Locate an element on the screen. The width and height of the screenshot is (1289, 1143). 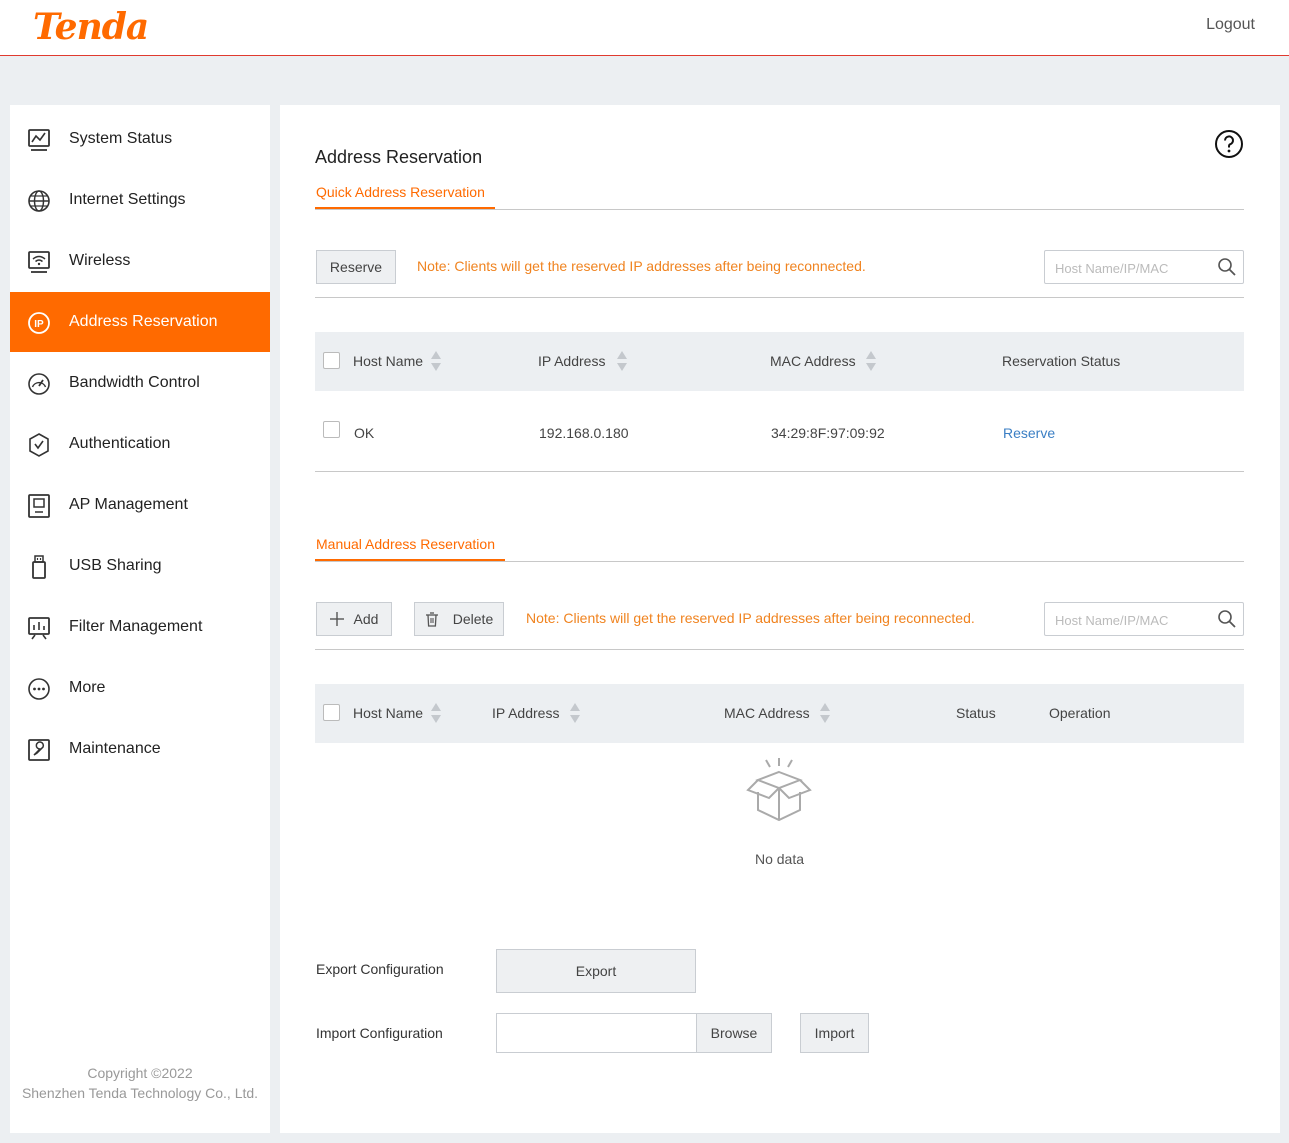
sidebar-item-maintenance: Maintenance is located at coordinates (140, 749).